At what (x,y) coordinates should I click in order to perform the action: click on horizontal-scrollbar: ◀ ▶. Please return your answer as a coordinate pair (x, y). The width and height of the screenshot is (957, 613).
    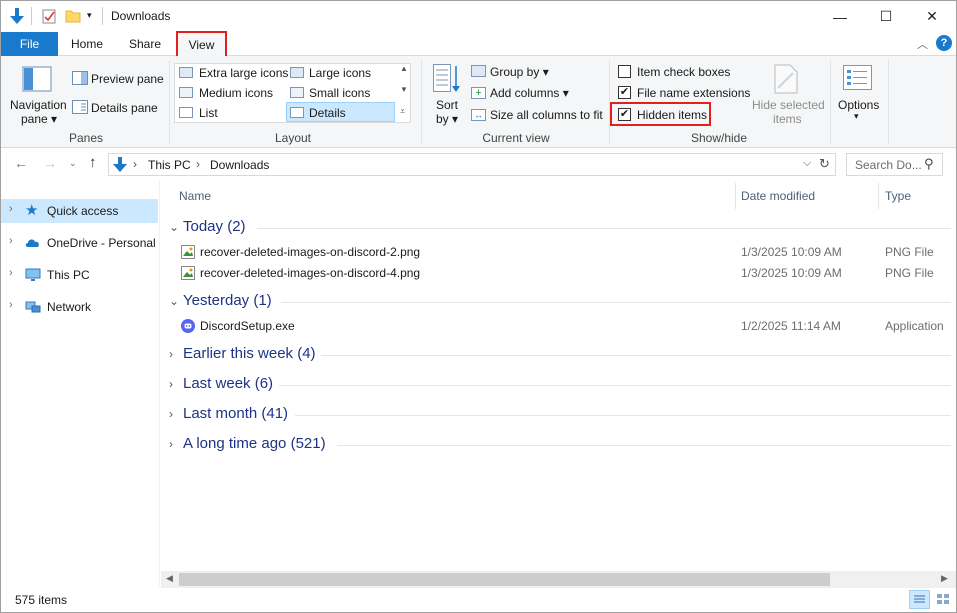
    Looking at the image, I should click on (558, 579).